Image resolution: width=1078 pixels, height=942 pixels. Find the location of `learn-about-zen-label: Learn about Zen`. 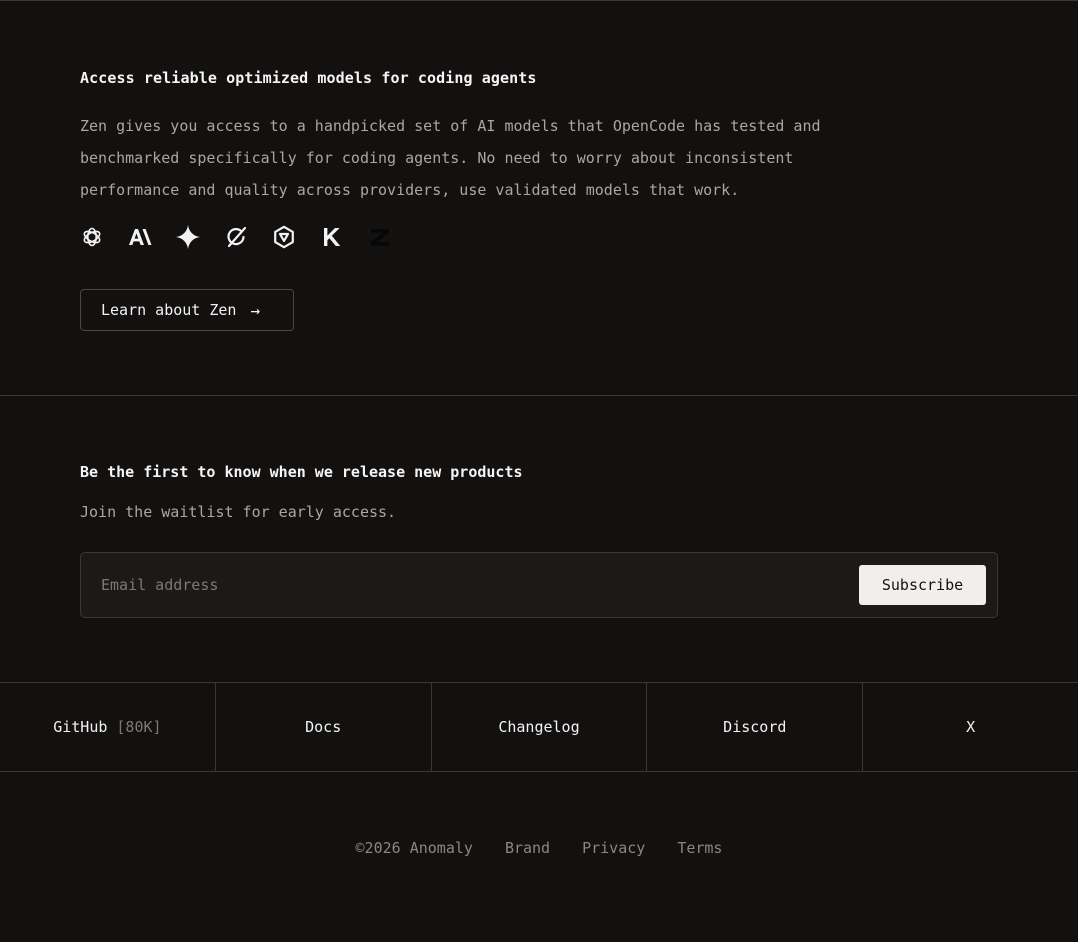

learn-about-zen-label: Learn about Zen is located at coordinates (169, 310).